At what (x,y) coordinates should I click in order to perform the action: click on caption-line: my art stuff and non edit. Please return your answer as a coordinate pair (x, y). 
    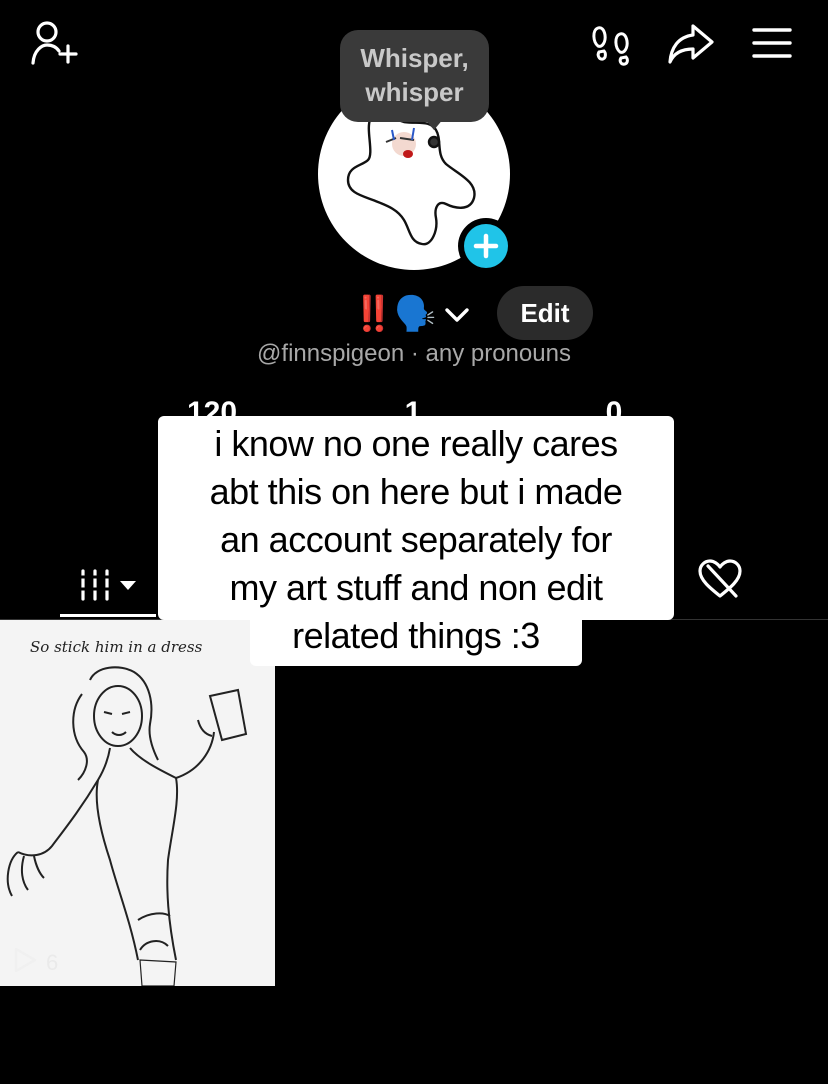
    Looking at the image, I should click on (416, 587).